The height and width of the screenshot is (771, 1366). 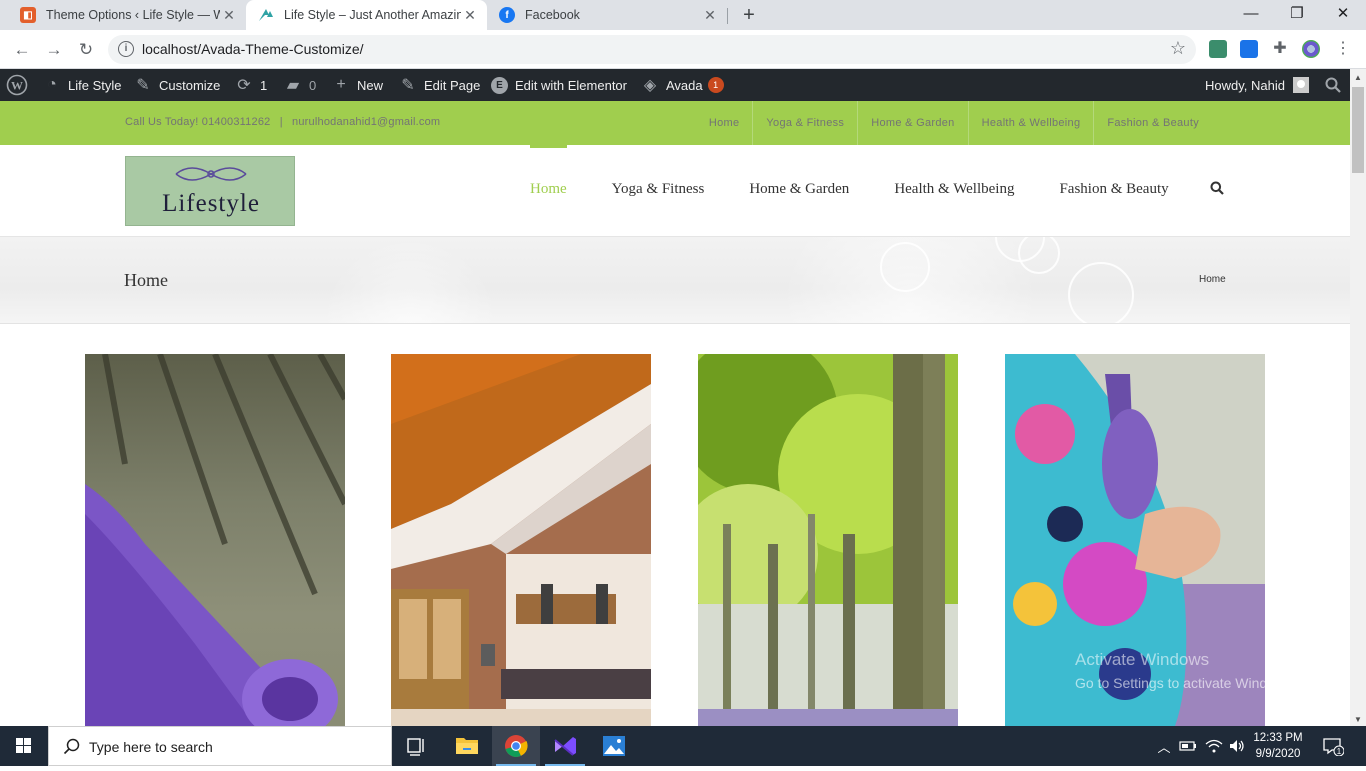 I want to click on reload-button: ↻, so click(x=86, y=50).